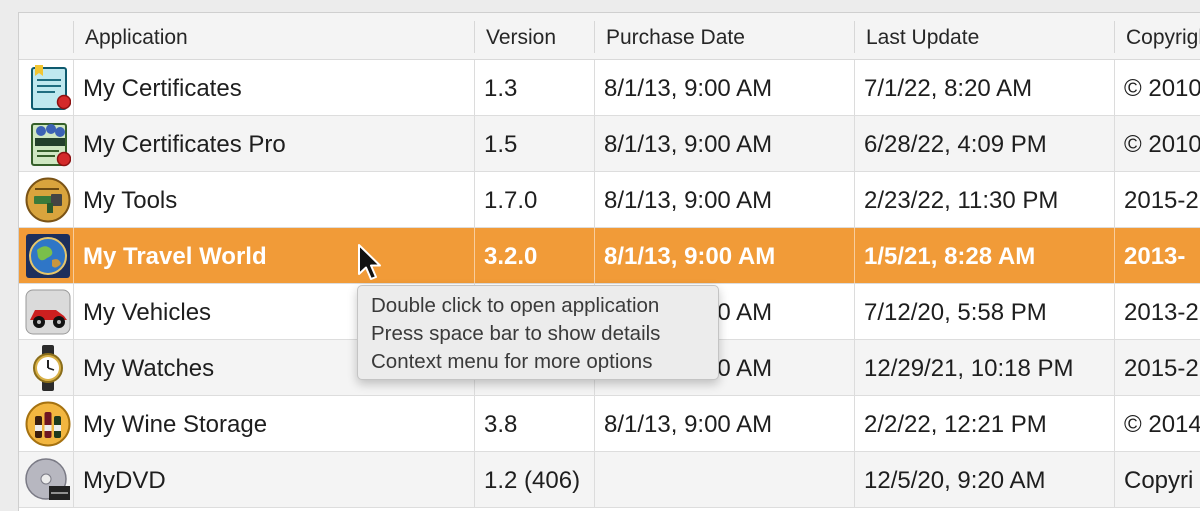  I want to click on header-icon-column, so click(46, 36).